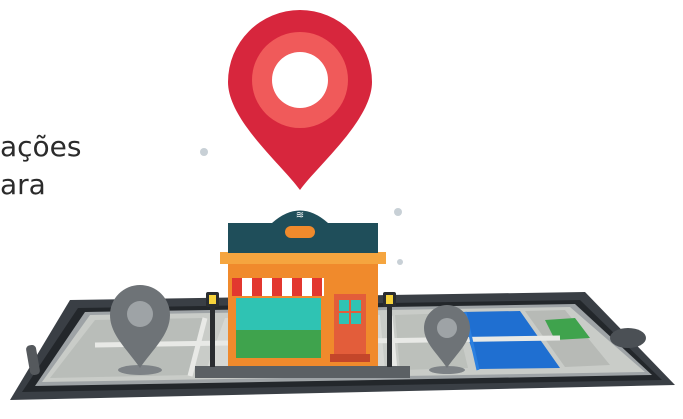 The height and width of the screenshot is (419, 683). I want to click on awning, so click(278, 287).